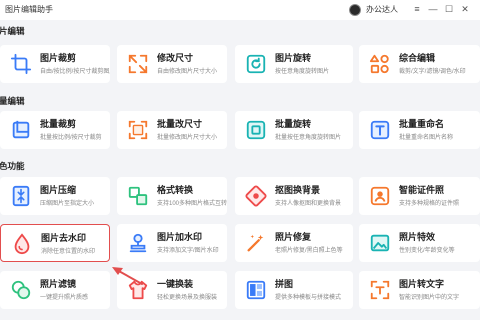 This screenshot has width=480, height=320. What do you see at coordinates (429, 298) in the screenshot?
I see `card-desc: 智能识别图片中的文字` at bounding box center [429, 298].